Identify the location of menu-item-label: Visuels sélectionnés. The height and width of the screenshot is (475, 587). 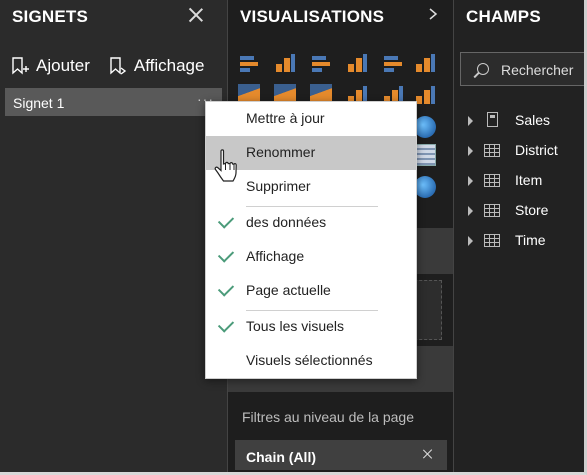
(309, 360).